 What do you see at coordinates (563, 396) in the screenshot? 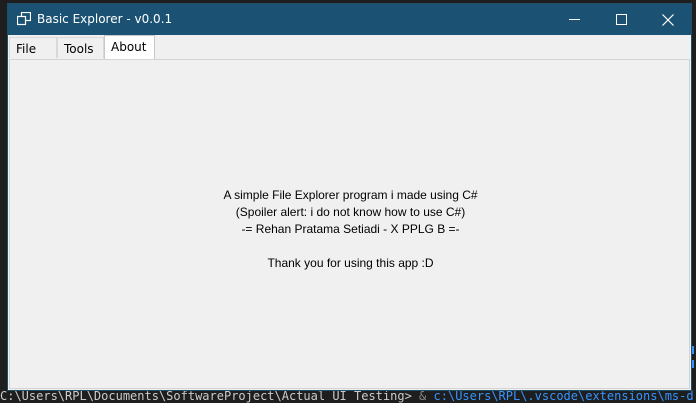
I see `terminal-path-extension: c:\Users\RPL\.vscode\extensions\ms-d` at bounding box center [563, 396].